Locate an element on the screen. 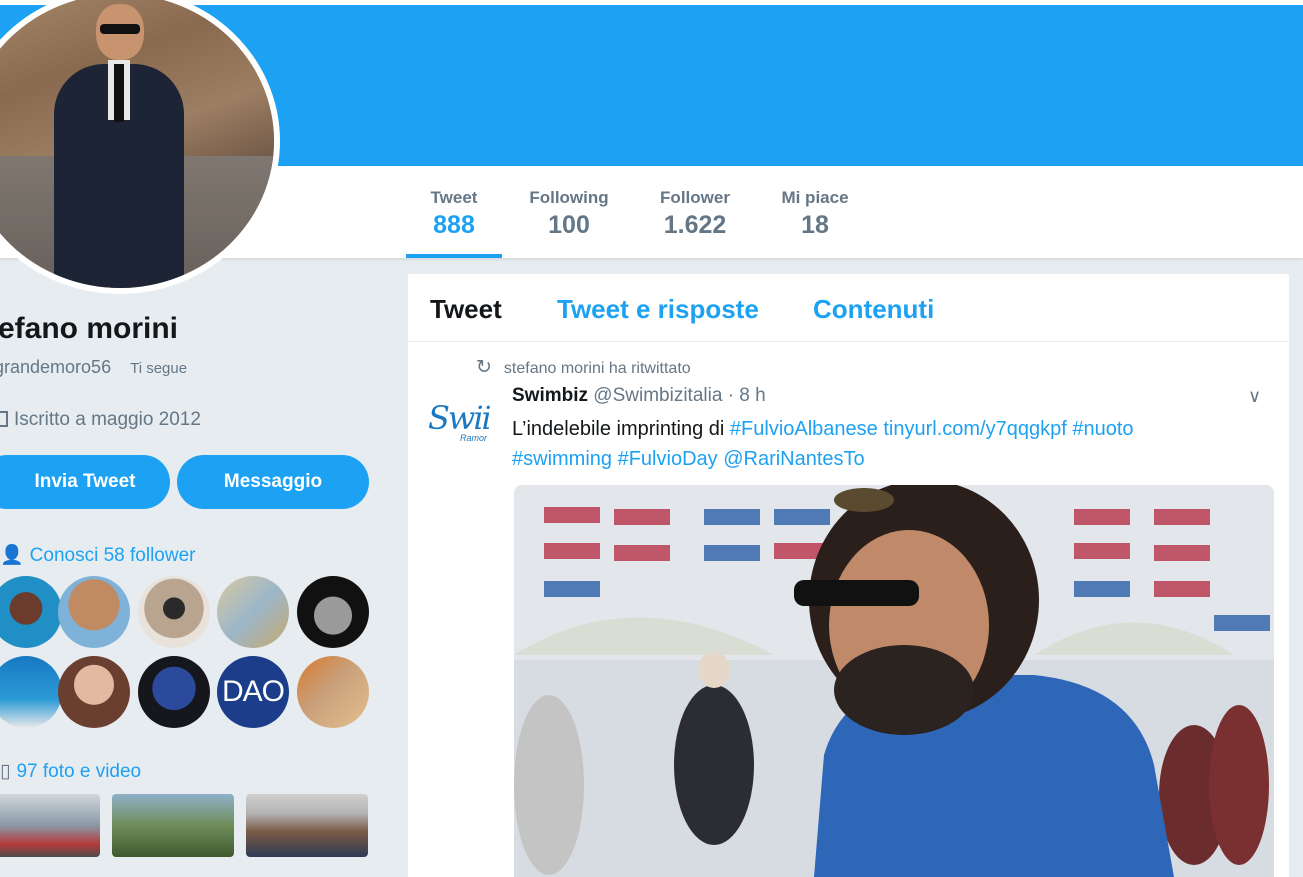 The image size is (1303, 877). avatar-logo-subtext: Ramor is located at coordinates (474, 438).